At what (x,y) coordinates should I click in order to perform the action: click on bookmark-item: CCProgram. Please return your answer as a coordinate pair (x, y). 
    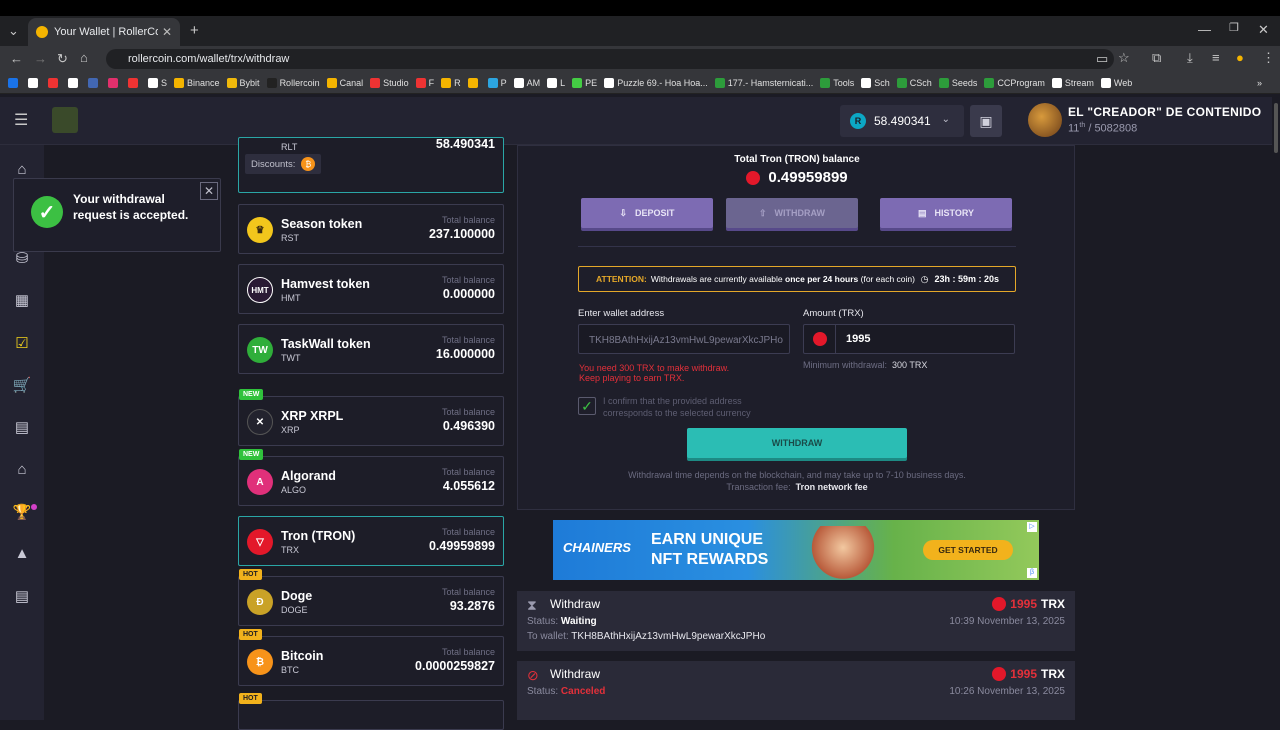
    Looking at the image, I should click on (1014, 82).